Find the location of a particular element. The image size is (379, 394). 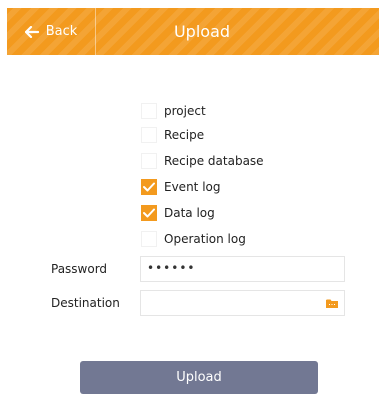

option-label-operation-log: Operation log is located at coordinates (205, 239).